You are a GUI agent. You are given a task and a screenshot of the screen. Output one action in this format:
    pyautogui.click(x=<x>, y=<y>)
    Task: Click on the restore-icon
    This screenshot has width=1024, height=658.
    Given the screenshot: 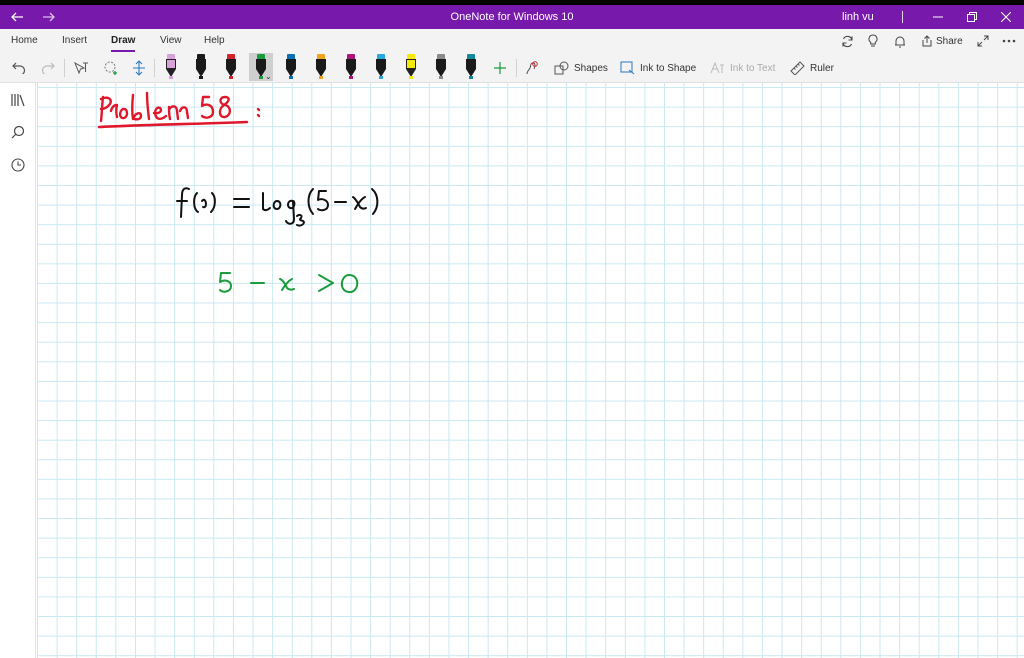 What is the action you would take?
    pyautogui.click(x=972, y=17)
    